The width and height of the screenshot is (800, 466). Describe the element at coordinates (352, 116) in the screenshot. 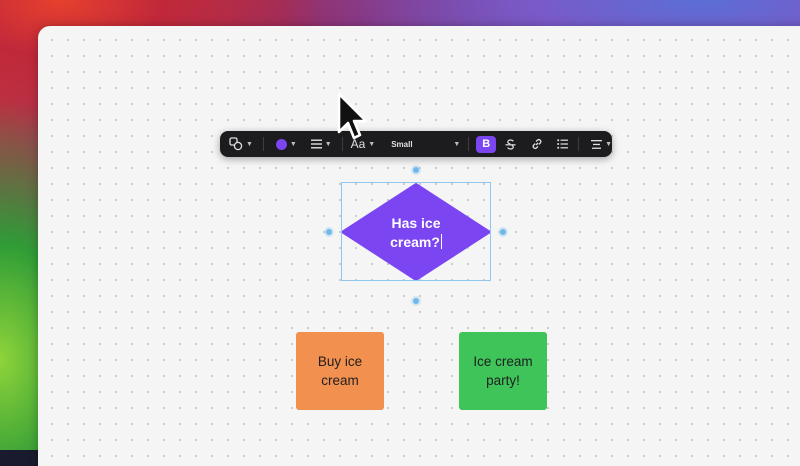

I see `arrow-cursor-icon` at that location.